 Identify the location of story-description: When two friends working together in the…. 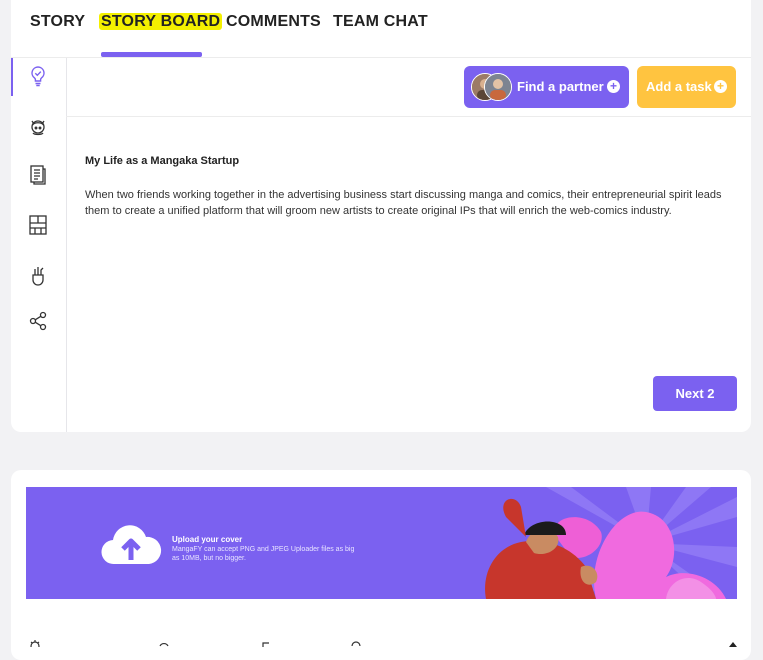
(403, 203).